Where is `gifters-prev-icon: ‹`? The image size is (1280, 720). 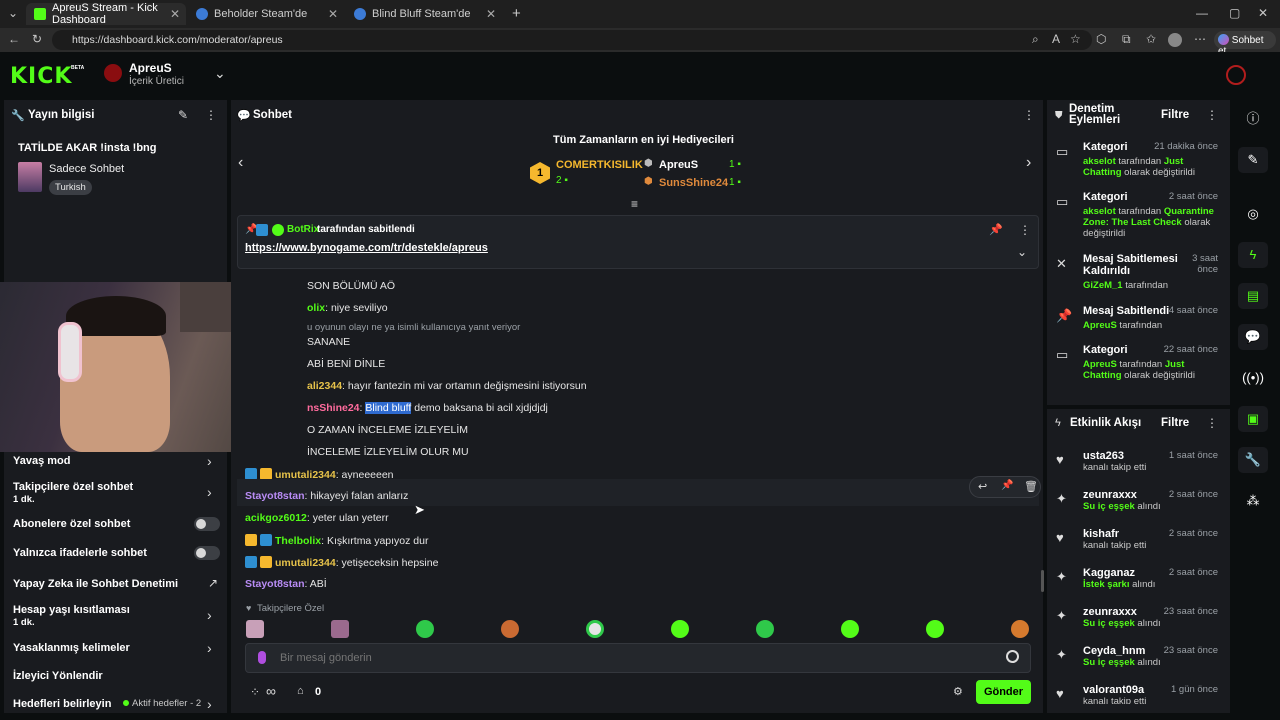 gifters-prev-icon: ‹ is located at coordinates (240, 163).